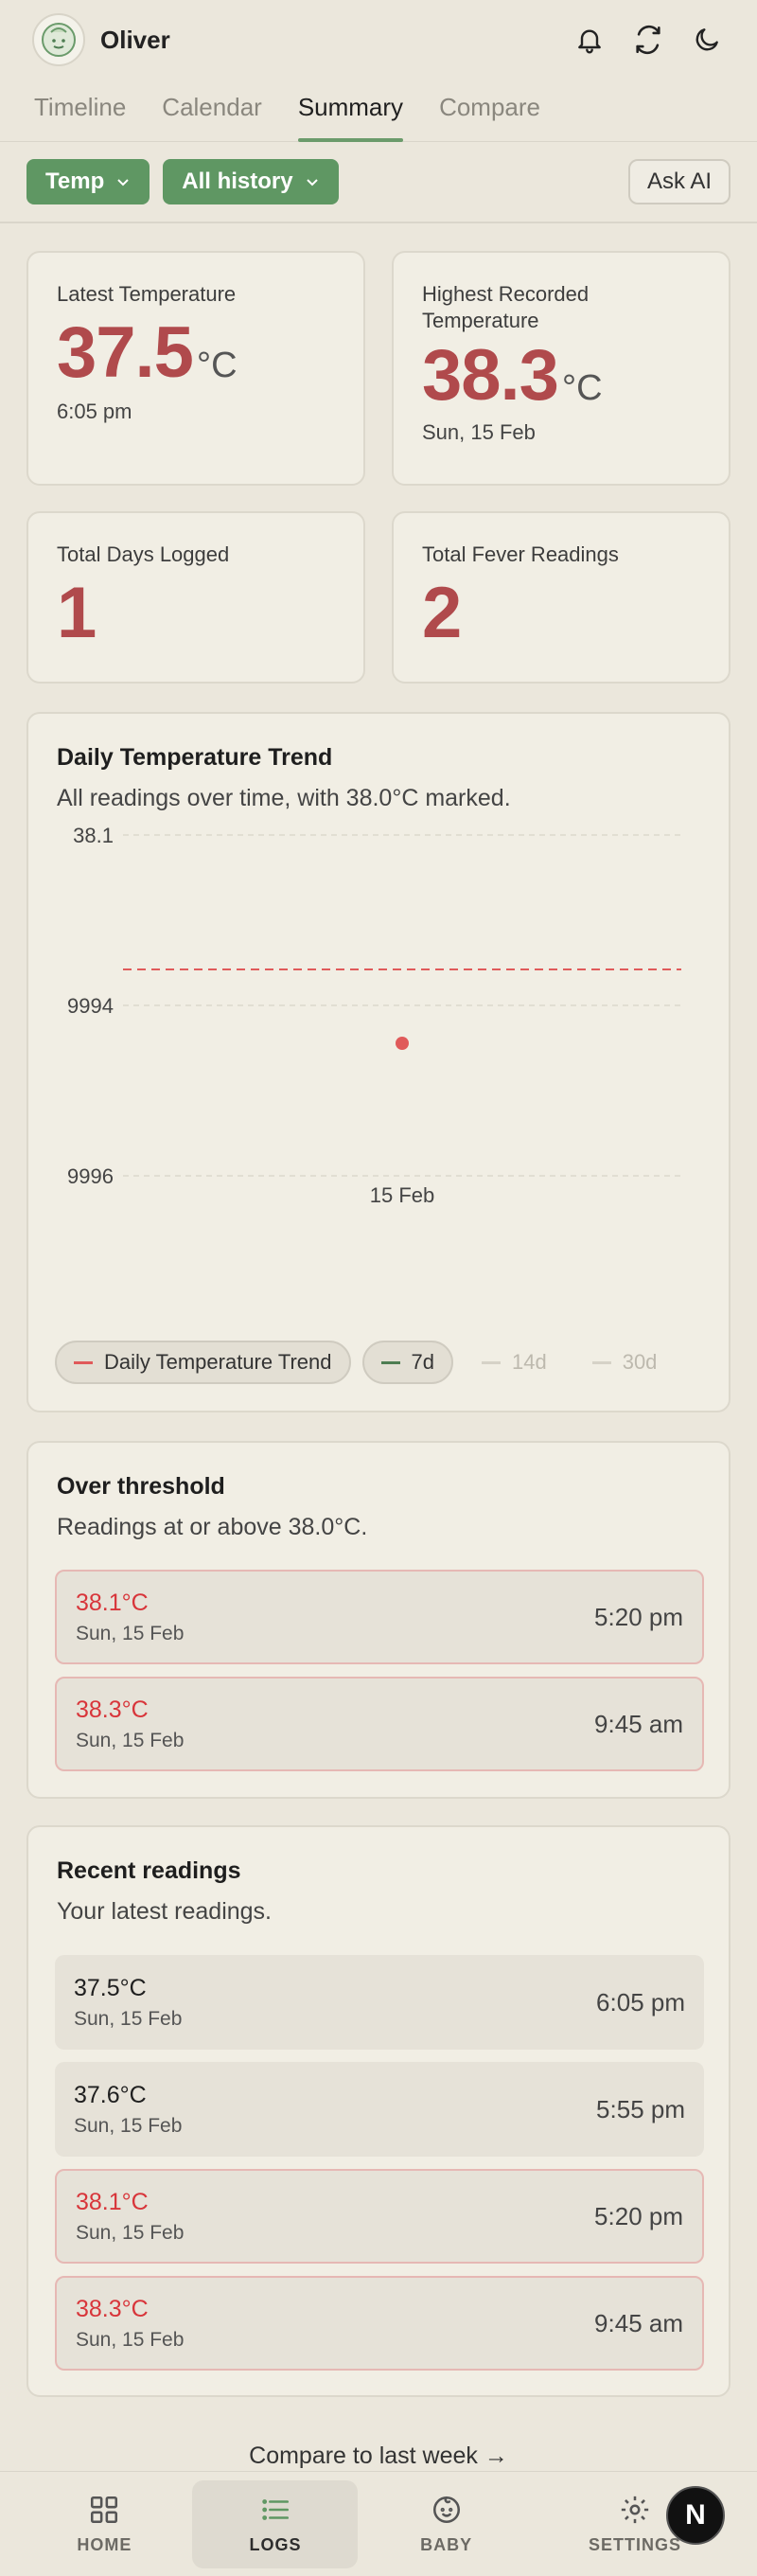  What do you see at coordinates (707, 40) in the screenshot?
I see `moon-icon` at bounding box center [707, 40].